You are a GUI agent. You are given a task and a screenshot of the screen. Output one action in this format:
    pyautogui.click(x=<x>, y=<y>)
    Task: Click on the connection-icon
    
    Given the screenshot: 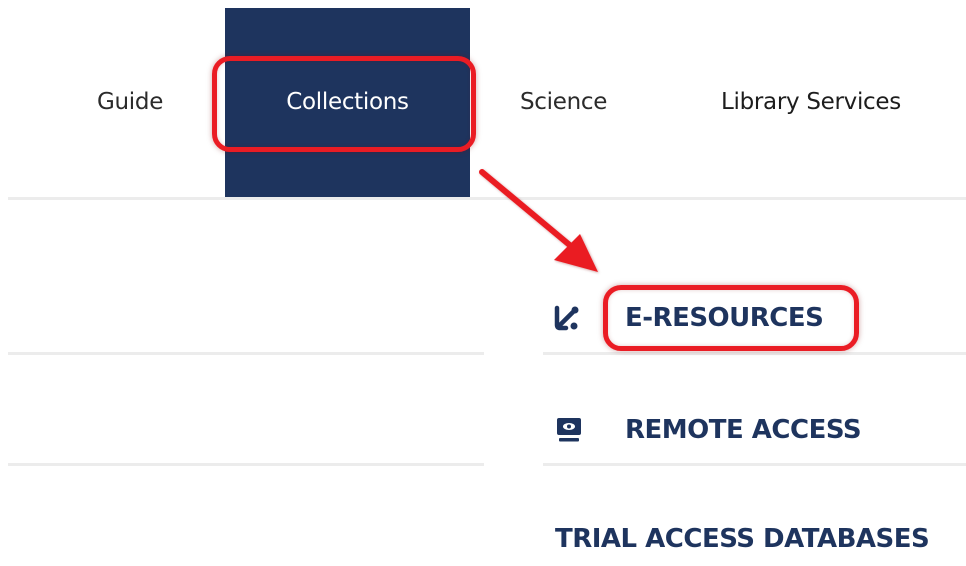 What is the action you would take?
    pyautogui.click(x=566, y=318)
    